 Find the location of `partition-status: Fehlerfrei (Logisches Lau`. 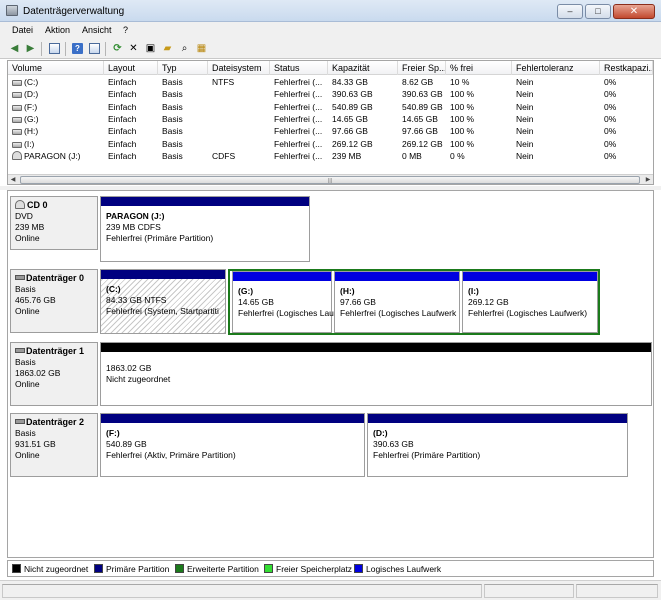

partition-status: Fehlerfrei (Logisches Lau is located at coordinates (286, 313).